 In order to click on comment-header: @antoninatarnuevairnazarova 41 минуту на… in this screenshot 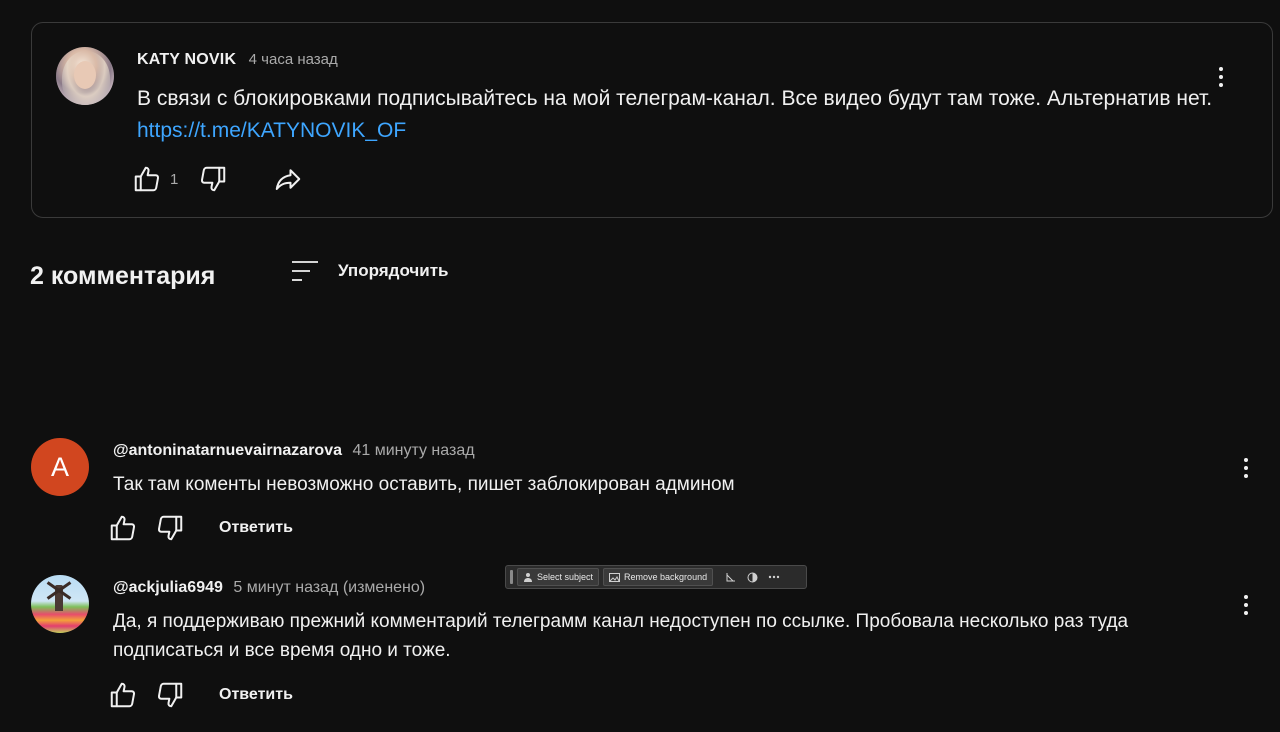, I will do `click(294, 451)`.